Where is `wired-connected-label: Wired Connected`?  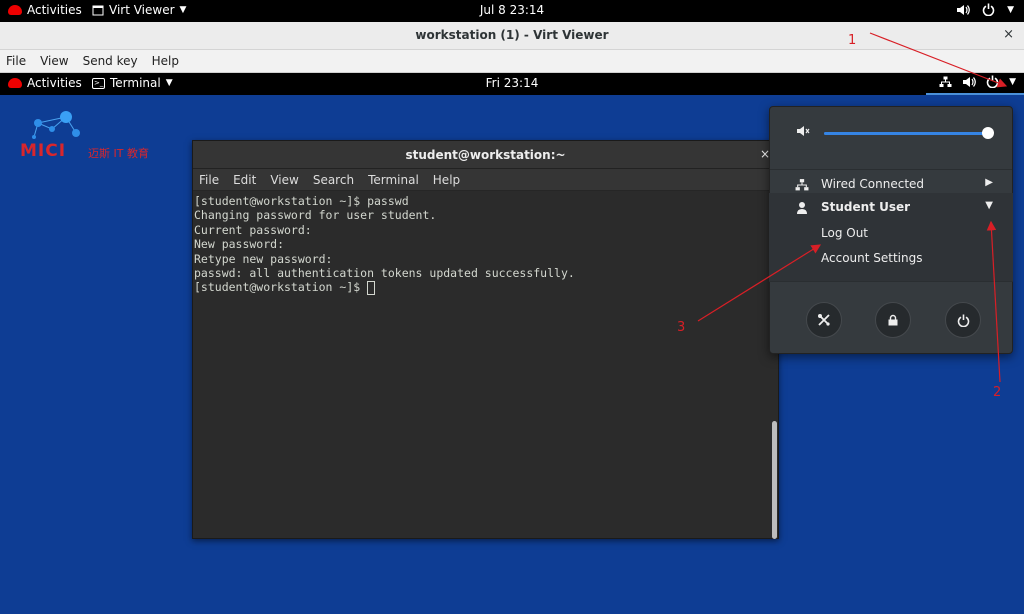 wired-connected-label: Wired Connected is located at coordinates (873, 184).